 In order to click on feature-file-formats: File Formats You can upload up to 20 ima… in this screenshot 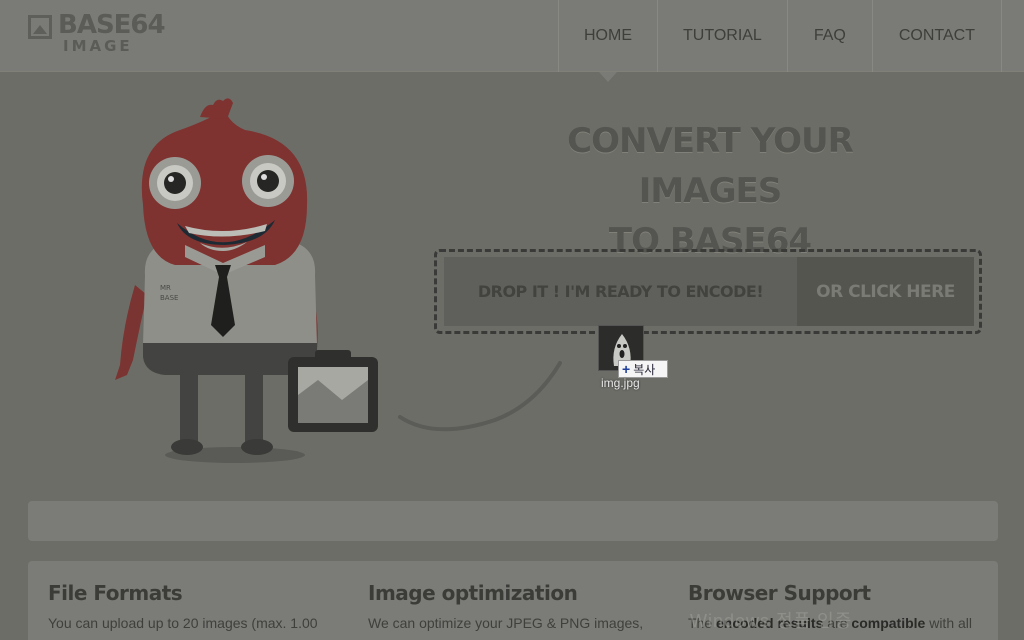, I will do `click(198, 606)`.